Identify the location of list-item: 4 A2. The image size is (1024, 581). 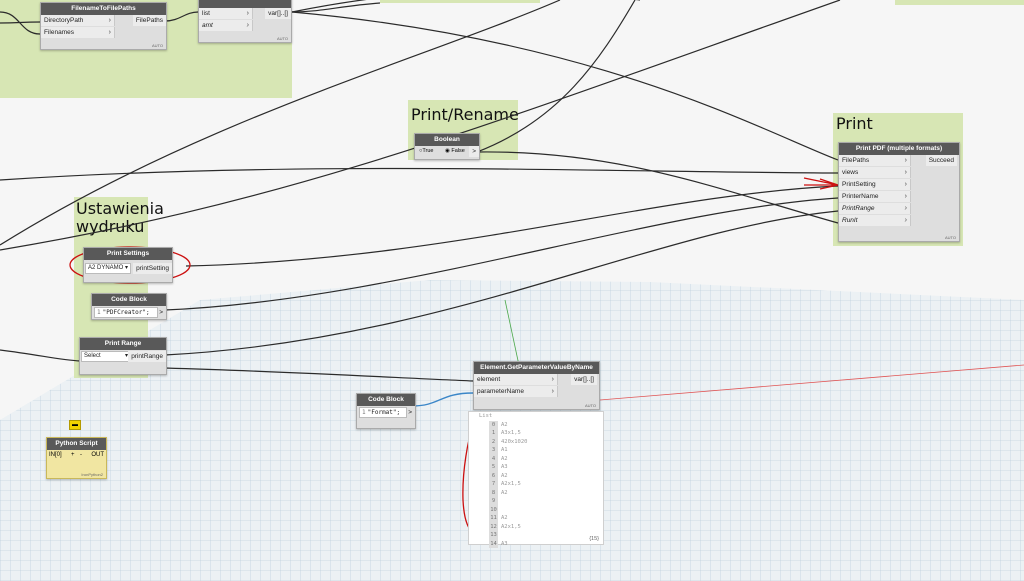
(536, 458).